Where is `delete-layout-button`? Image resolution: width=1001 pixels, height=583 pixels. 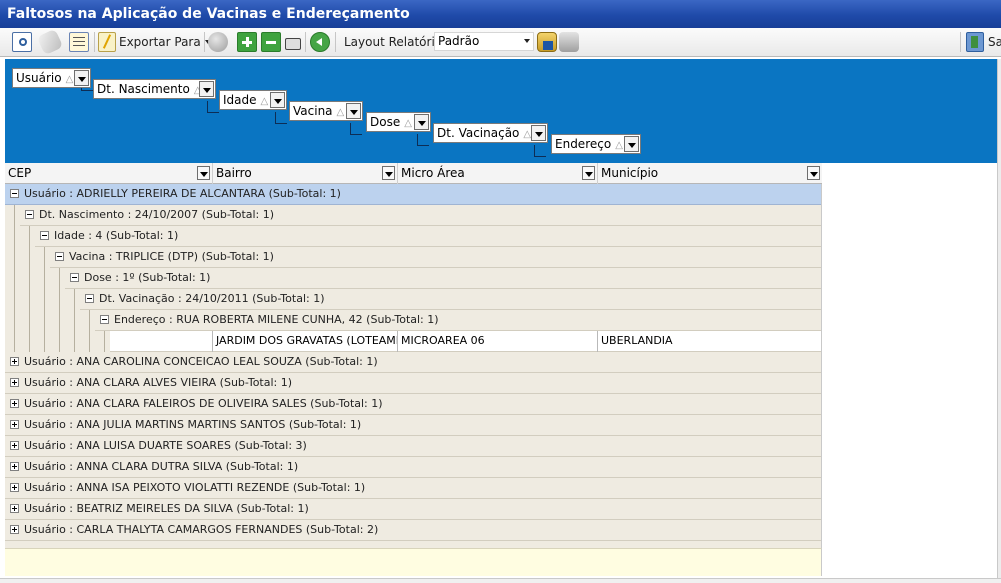 delete-layout-button is located at coordinates (569, 42).